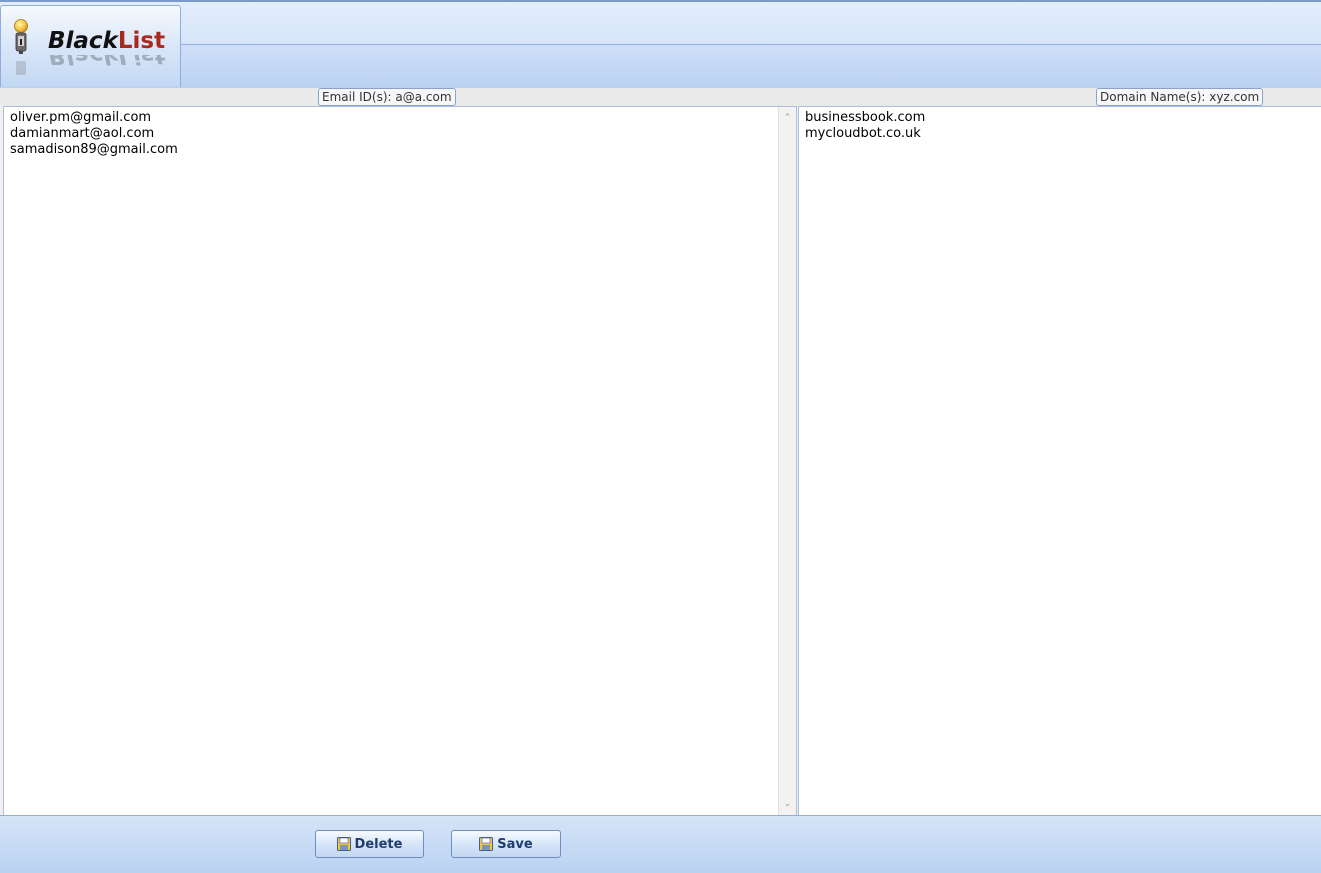 Image resolution: width=1321 pixels, height=873 pixels. What do you see at coordinates (107, 61) in the screenshot?
I see `app-title-reflection: BlackList` at bounding box center [107, 61].